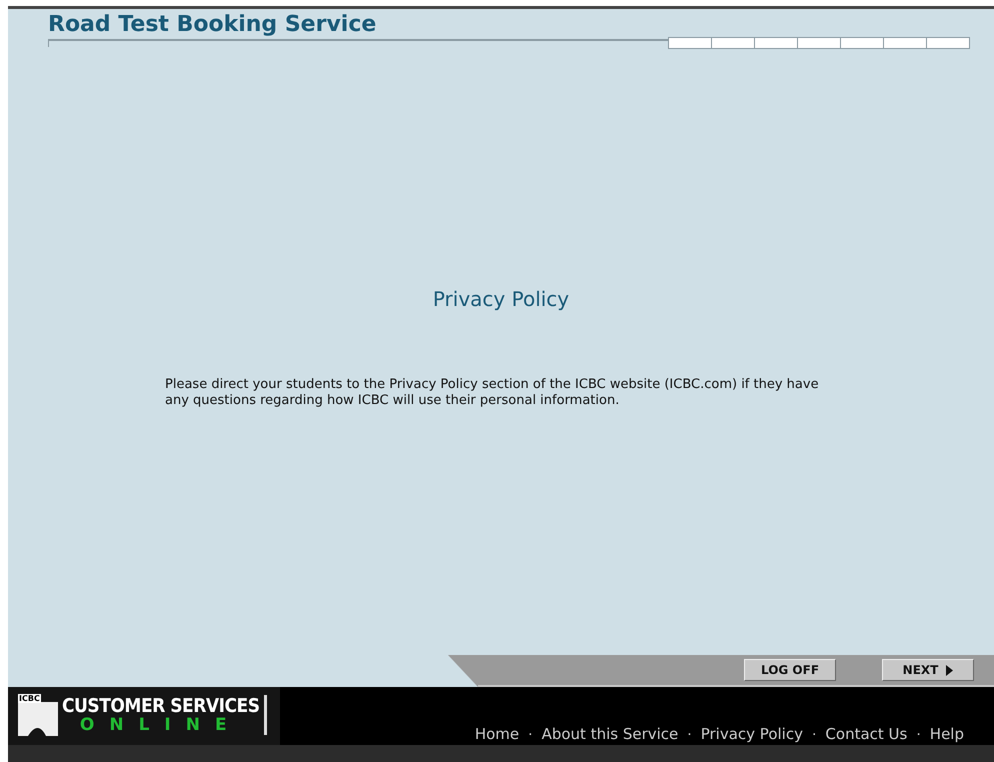  What do you see at coordinates (928, 670) in the screenshot?
I see `next-button: NEXT` at bounding box center [928, 670].